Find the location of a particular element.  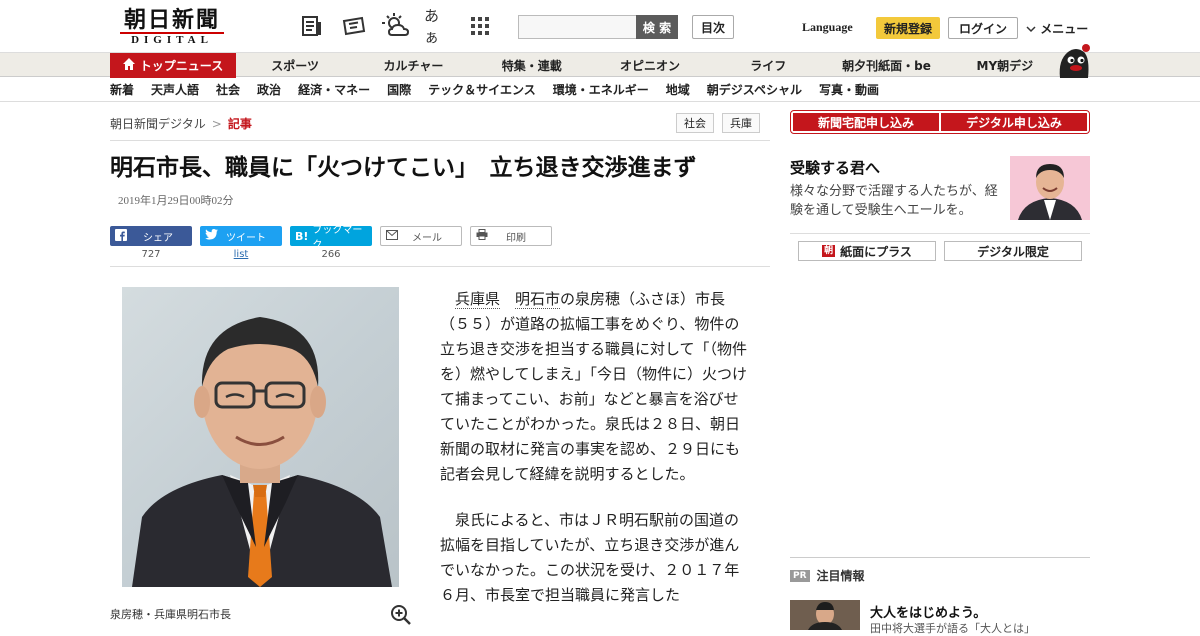

article-tags: 社会 兵庫 is located at coordinates (718, 123).